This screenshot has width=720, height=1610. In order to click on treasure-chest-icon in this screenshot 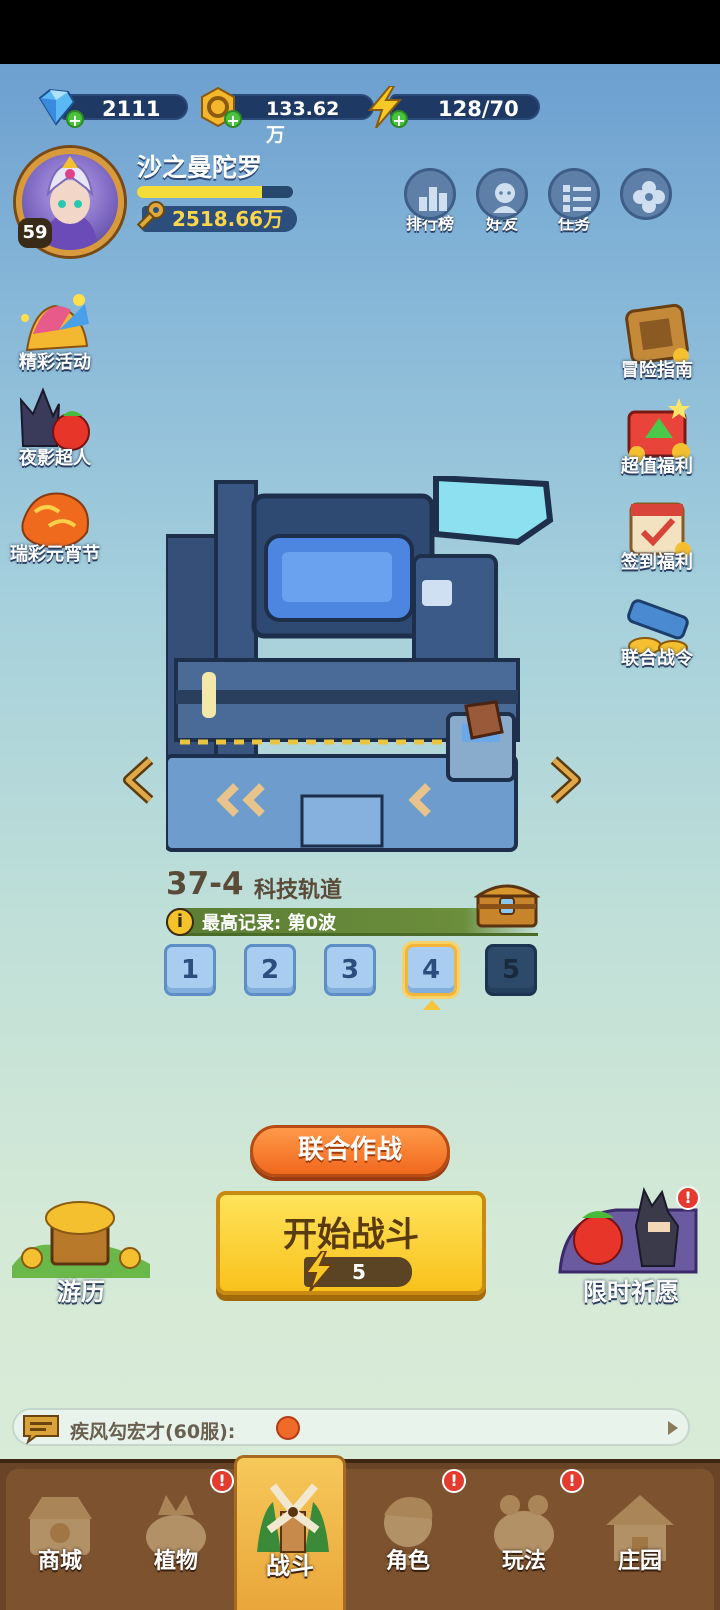, I will do `click(507, 902)`.